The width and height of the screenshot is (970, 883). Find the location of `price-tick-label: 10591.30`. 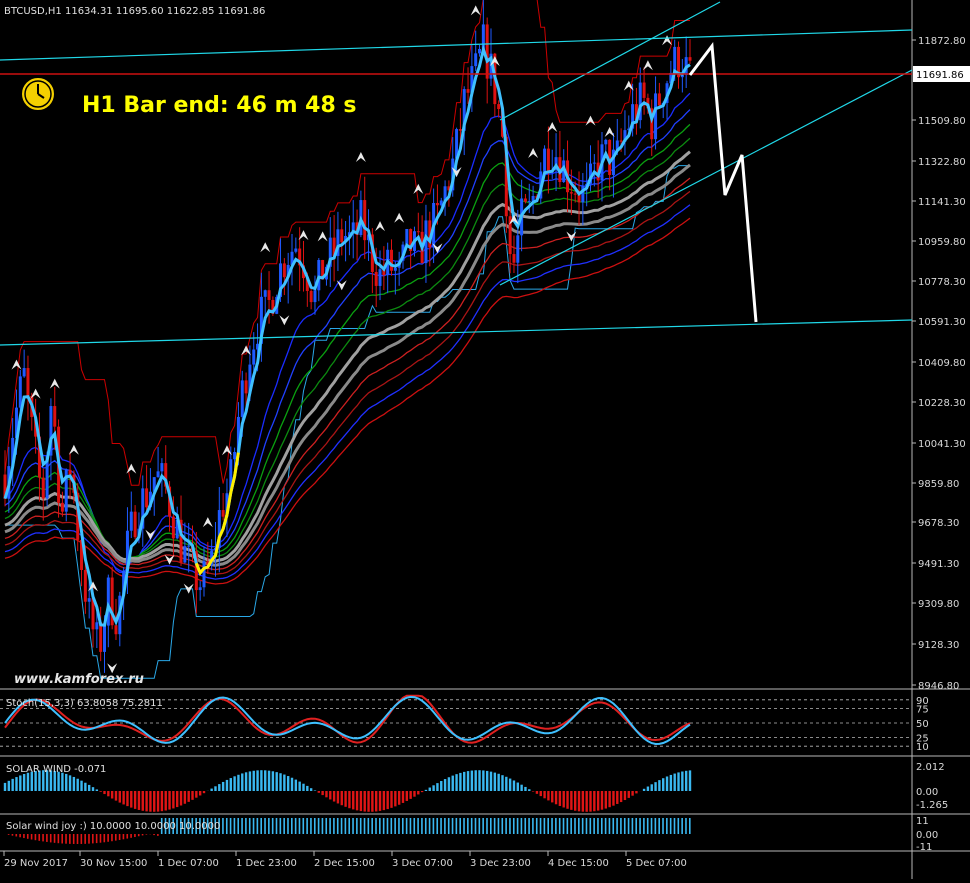

price-tick-label: 10591.30 is located at coordinates (942, 322).